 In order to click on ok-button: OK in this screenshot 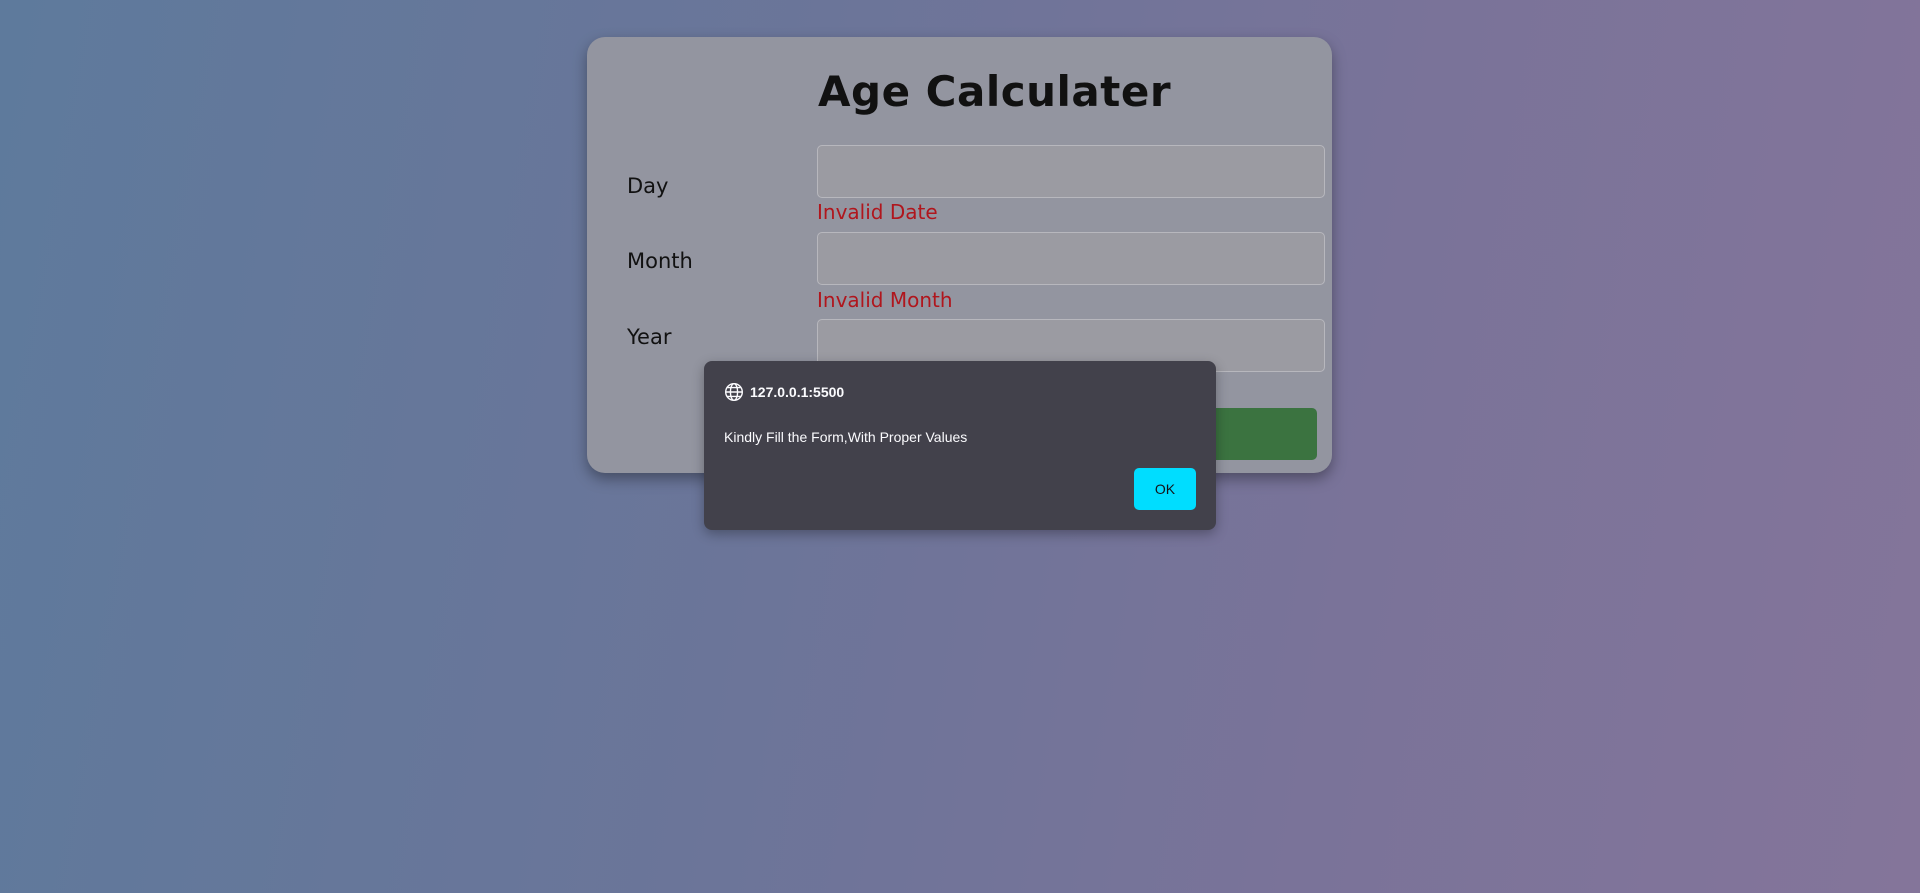, I will do `click(1165, 489)`.